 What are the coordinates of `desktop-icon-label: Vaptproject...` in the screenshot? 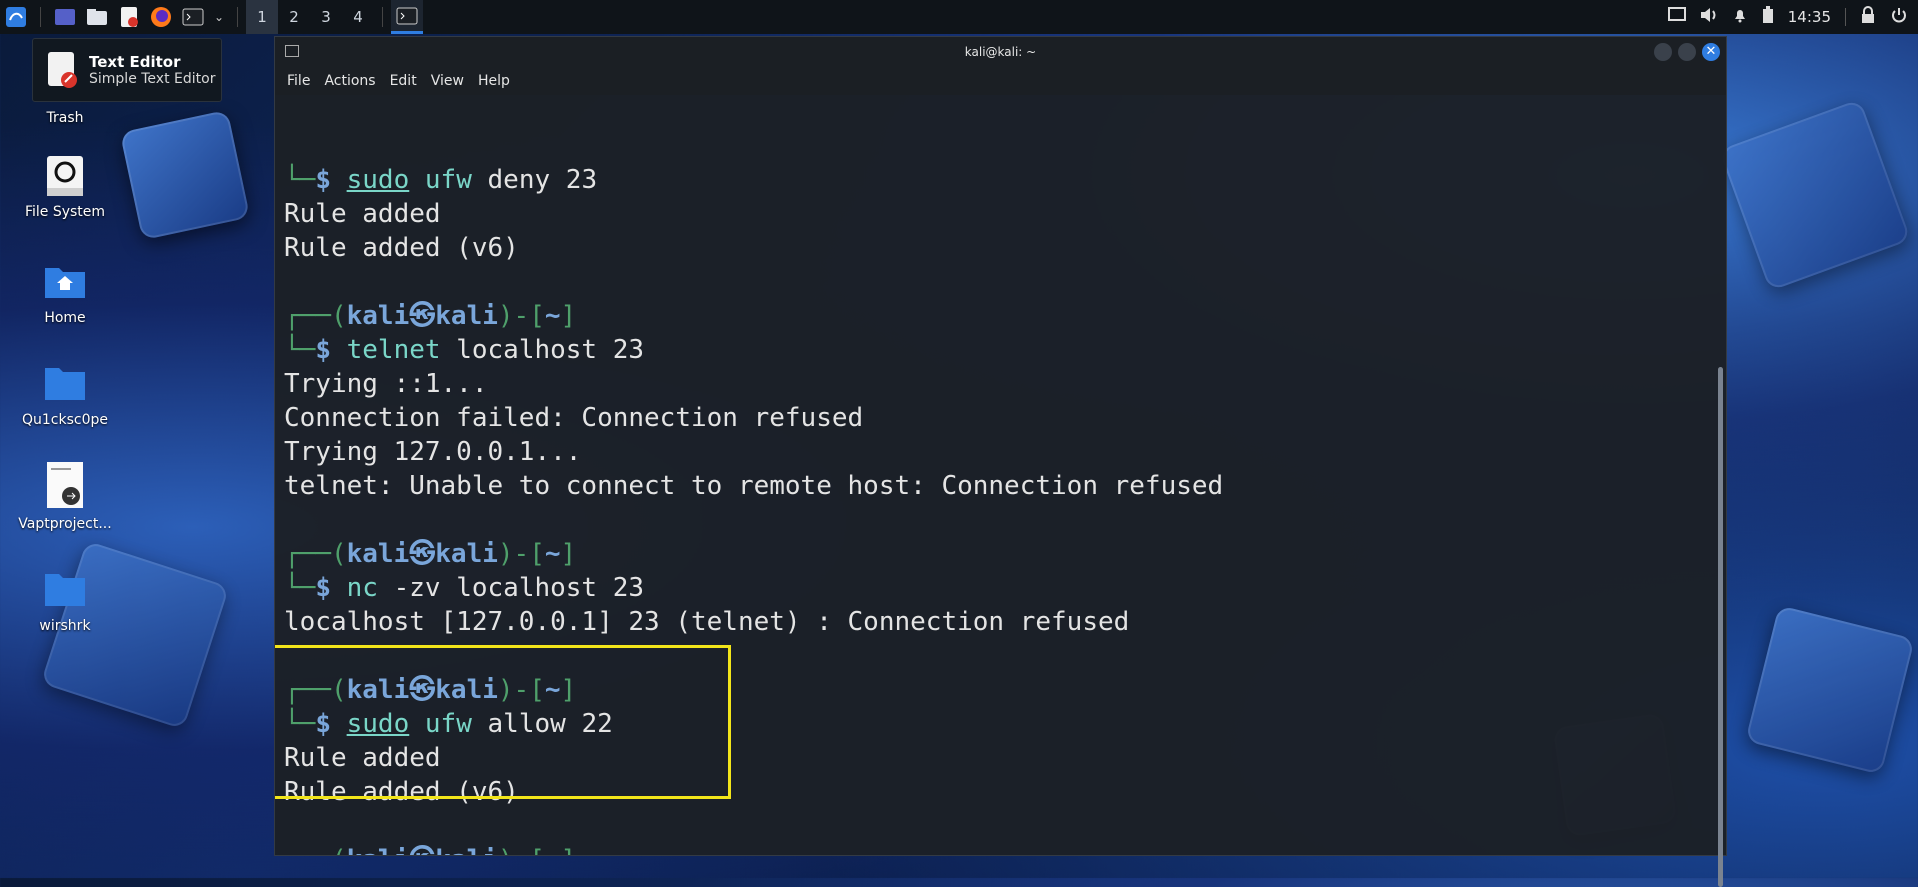 It's located at (65, 524).